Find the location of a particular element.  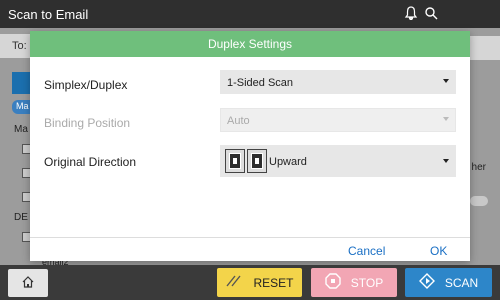

background-right-button is located at coordinates (485, 48).